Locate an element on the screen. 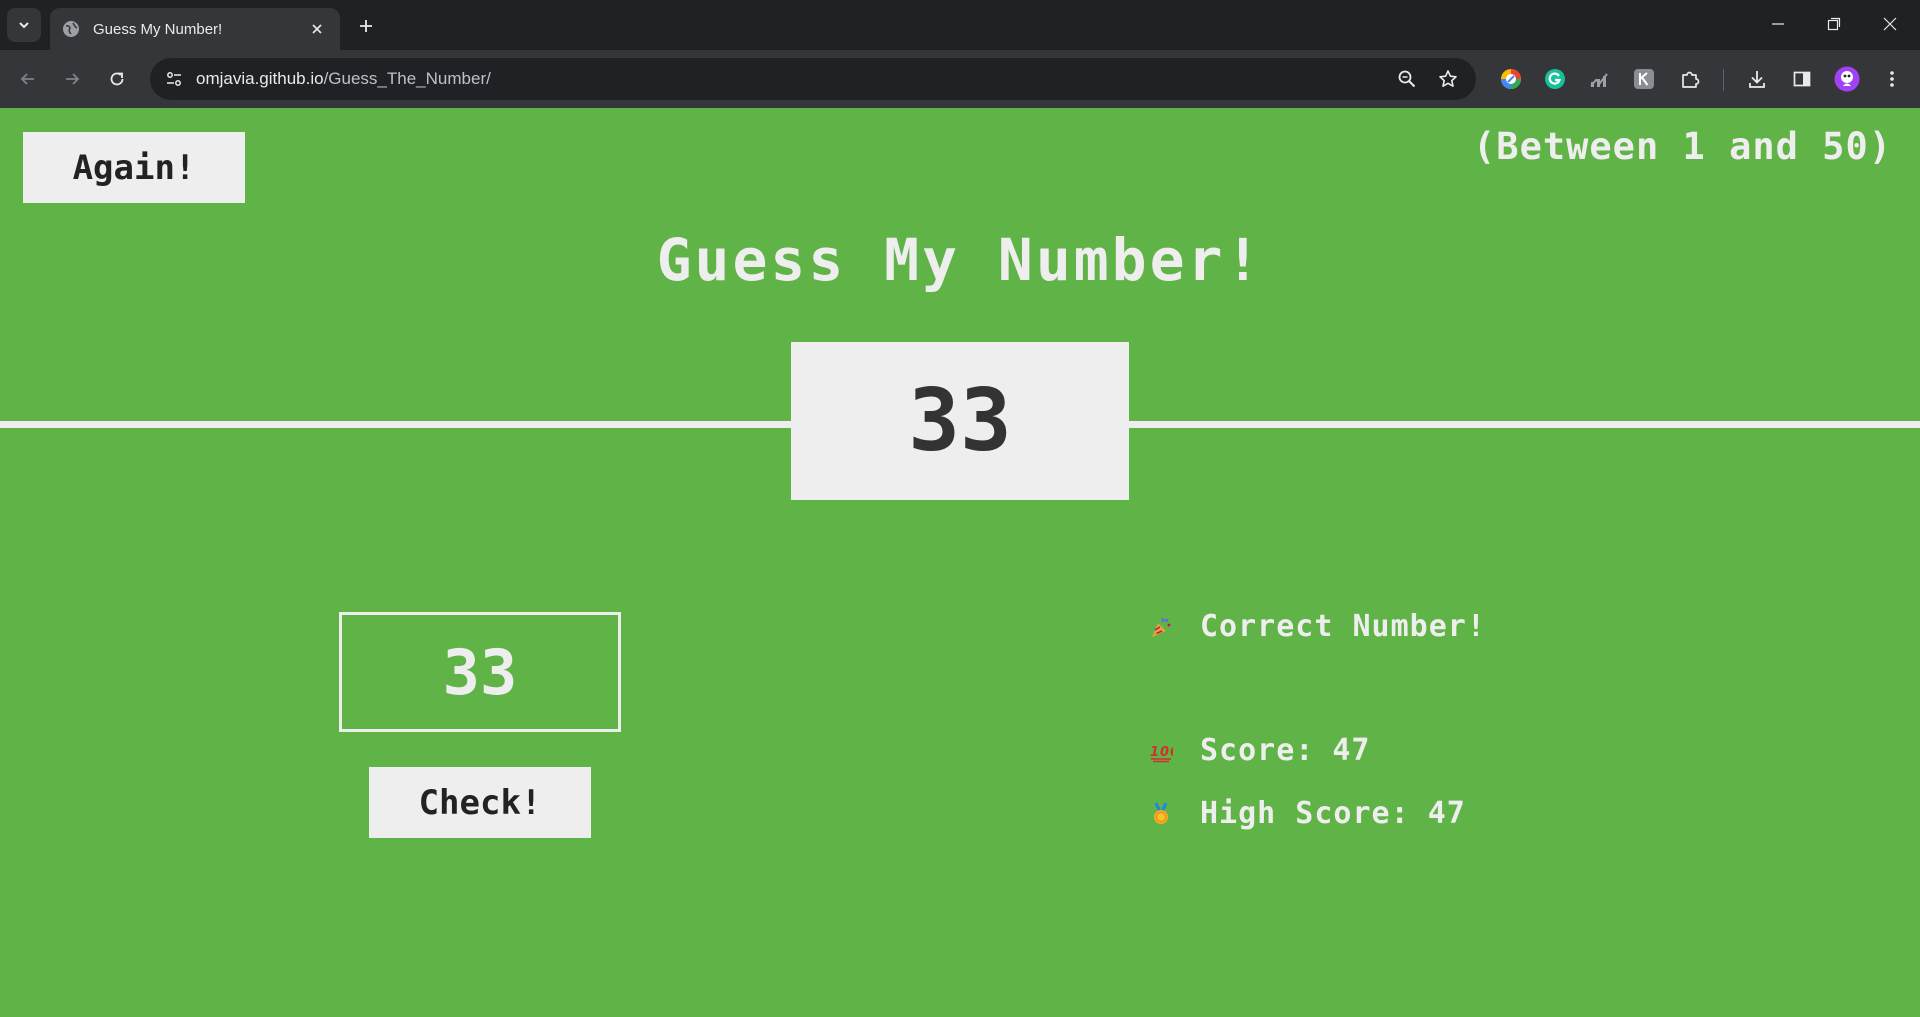 The image size is (1920, 1017). side-panel-icon is located at coordinates (1802, 79).